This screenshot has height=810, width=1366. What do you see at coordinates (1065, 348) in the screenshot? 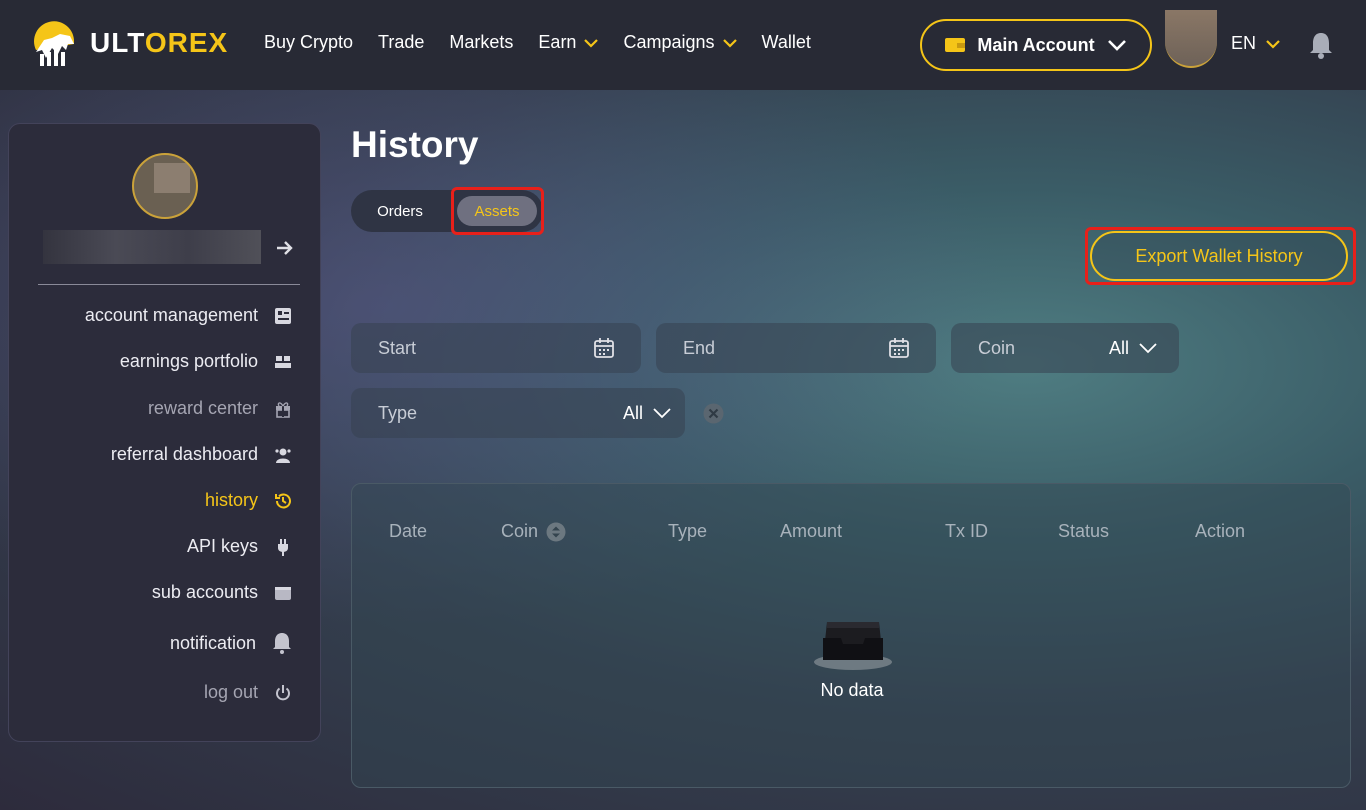
I see `coin-select: Coin All` at bounding box center [1065, 348].